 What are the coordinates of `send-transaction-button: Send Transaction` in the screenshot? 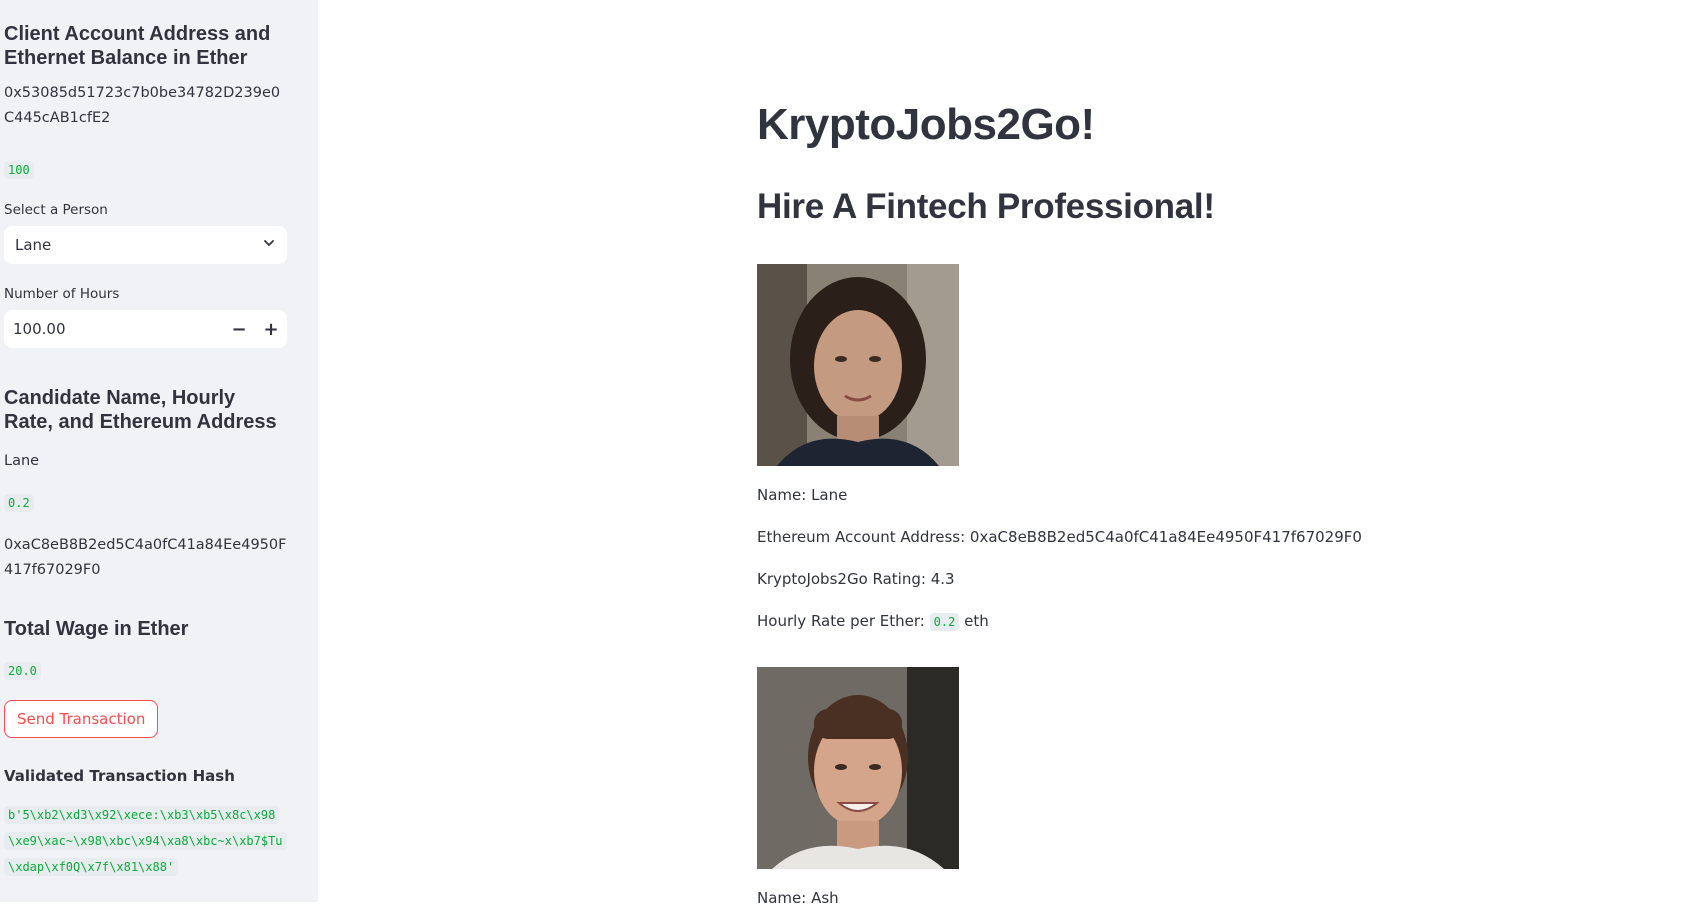 It's located at (81, 719).